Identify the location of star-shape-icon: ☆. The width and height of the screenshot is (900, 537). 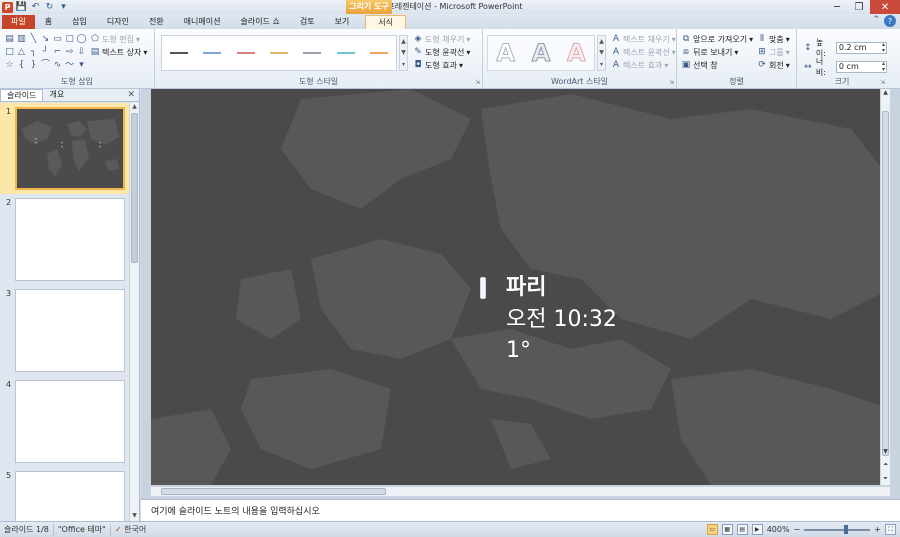
(9, 65).